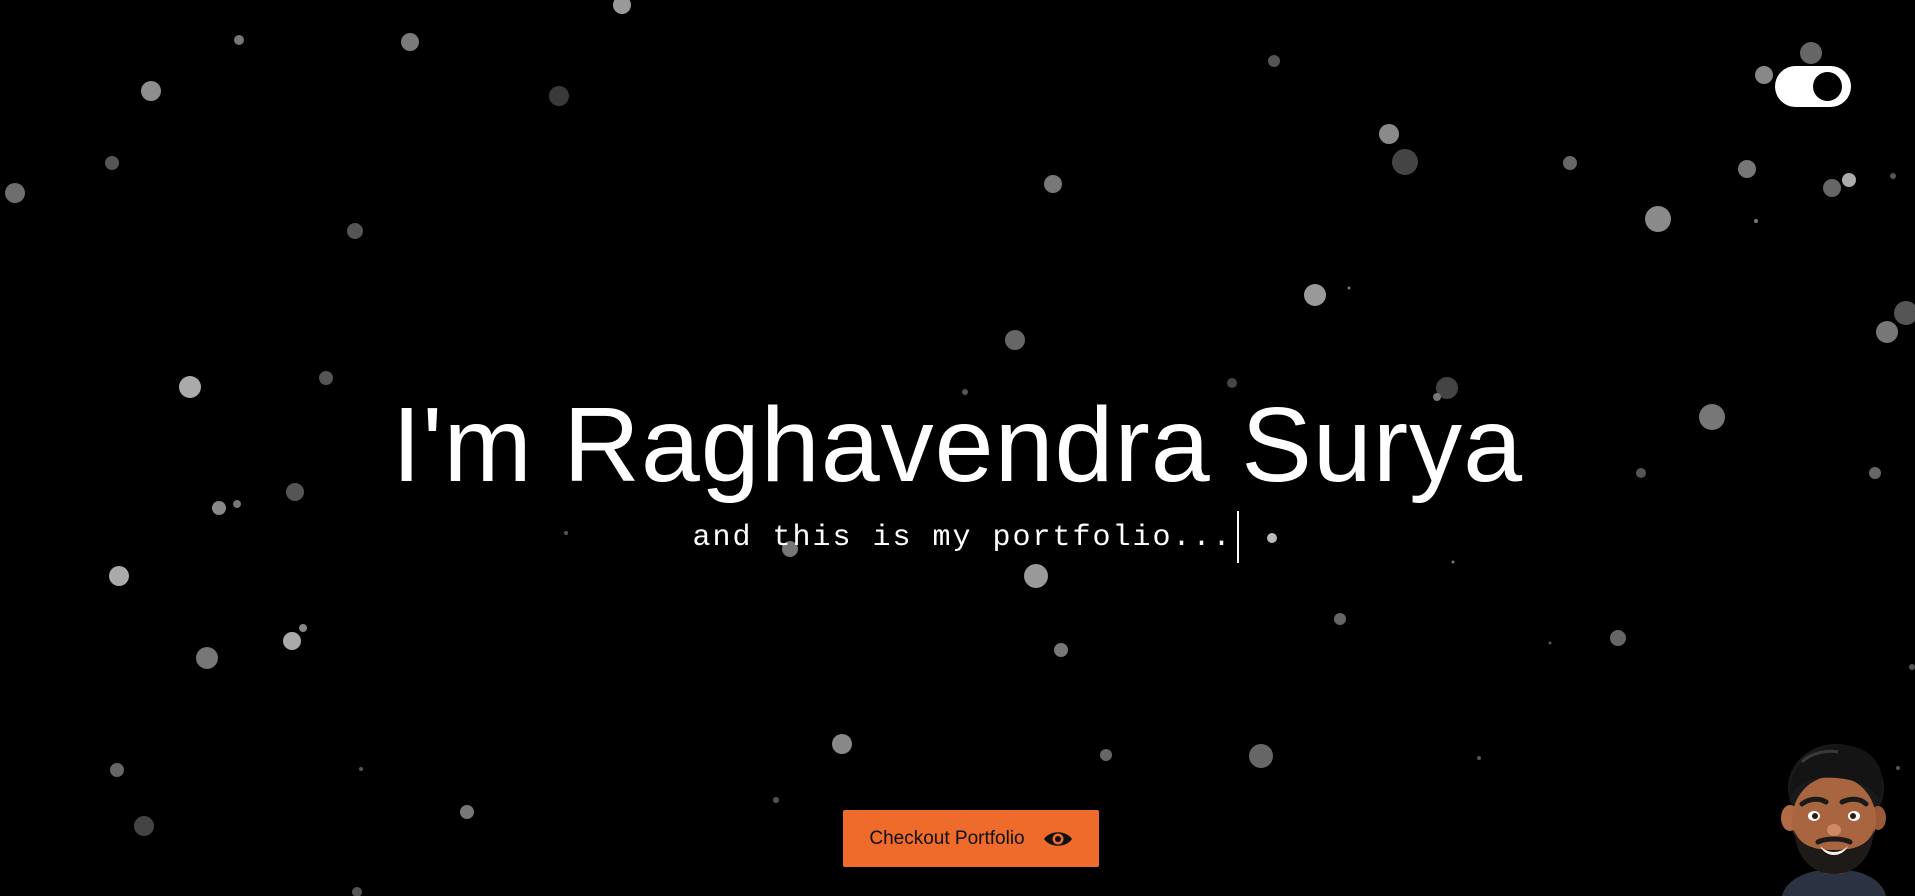 This screenshot has height=896, width=1915. Describe the element at coordinates (1827, 86) in the screenshot. I see `toggle-knob` at that location.